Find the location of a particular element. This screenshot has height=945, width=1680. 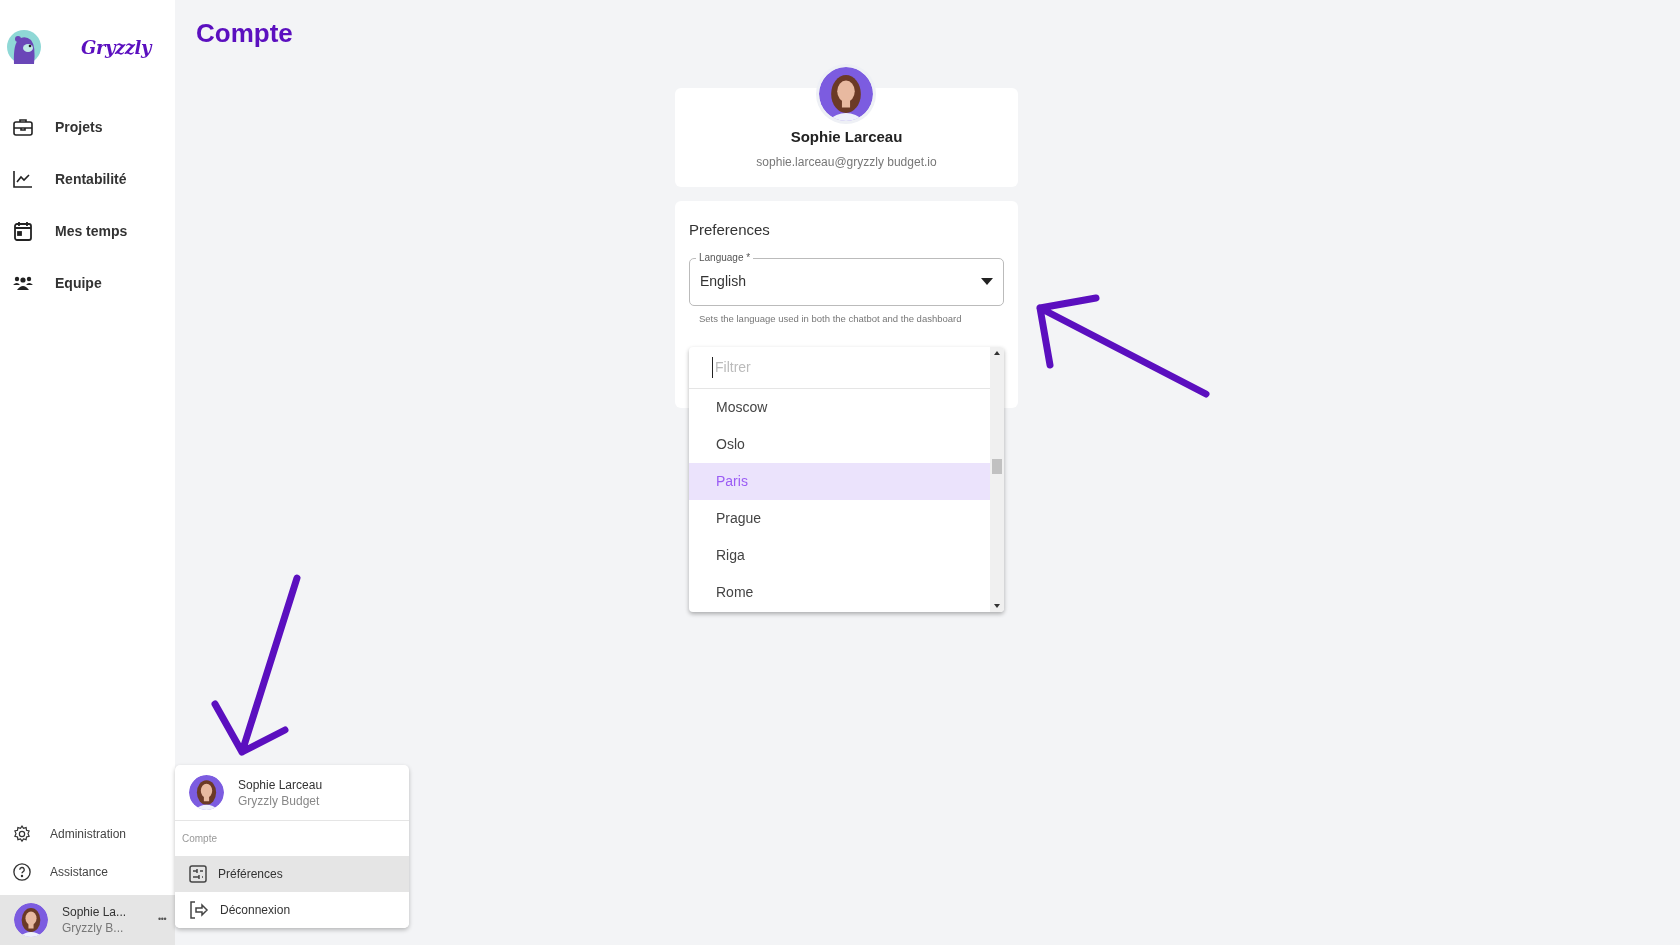

timezone-option: Prague is located at coordinates (839, 518).